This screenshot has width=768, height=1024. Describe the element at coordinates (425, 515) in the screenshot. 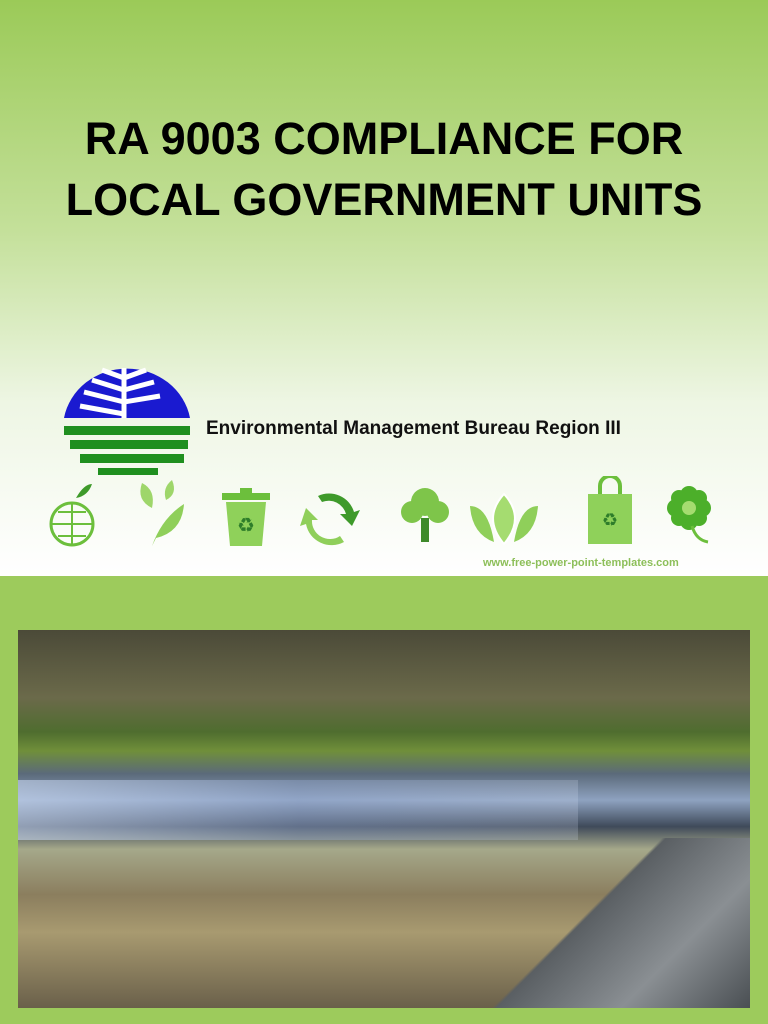

I see `tree-icon` at that location.